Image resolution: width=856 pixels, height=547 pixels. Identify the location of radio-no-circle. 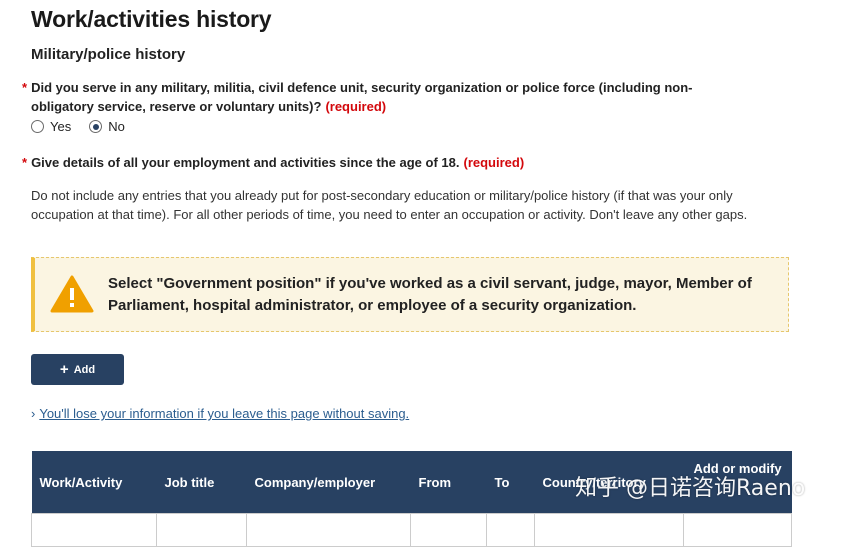
(96, 126).